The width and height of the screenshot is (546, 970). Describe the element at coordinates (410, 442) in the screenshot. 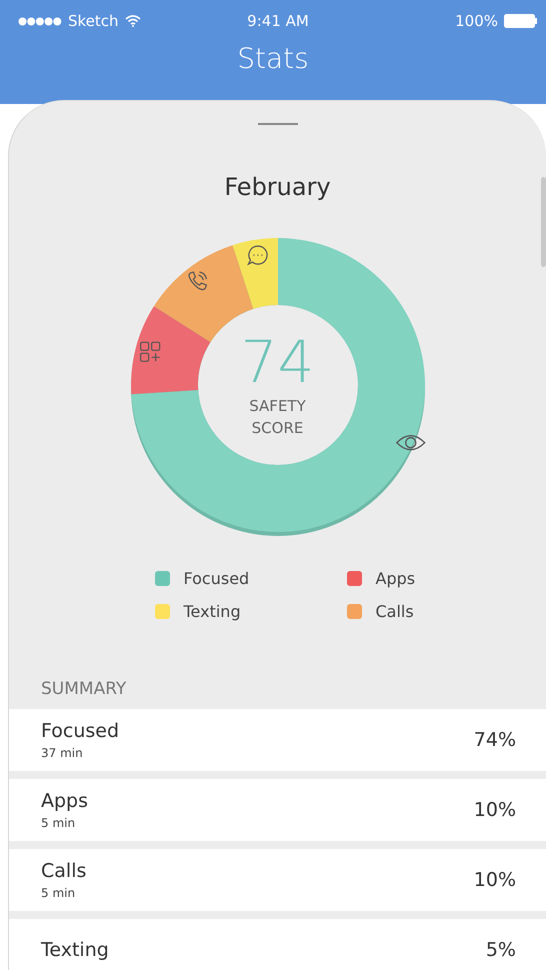

I see `eye-icon` at that location.